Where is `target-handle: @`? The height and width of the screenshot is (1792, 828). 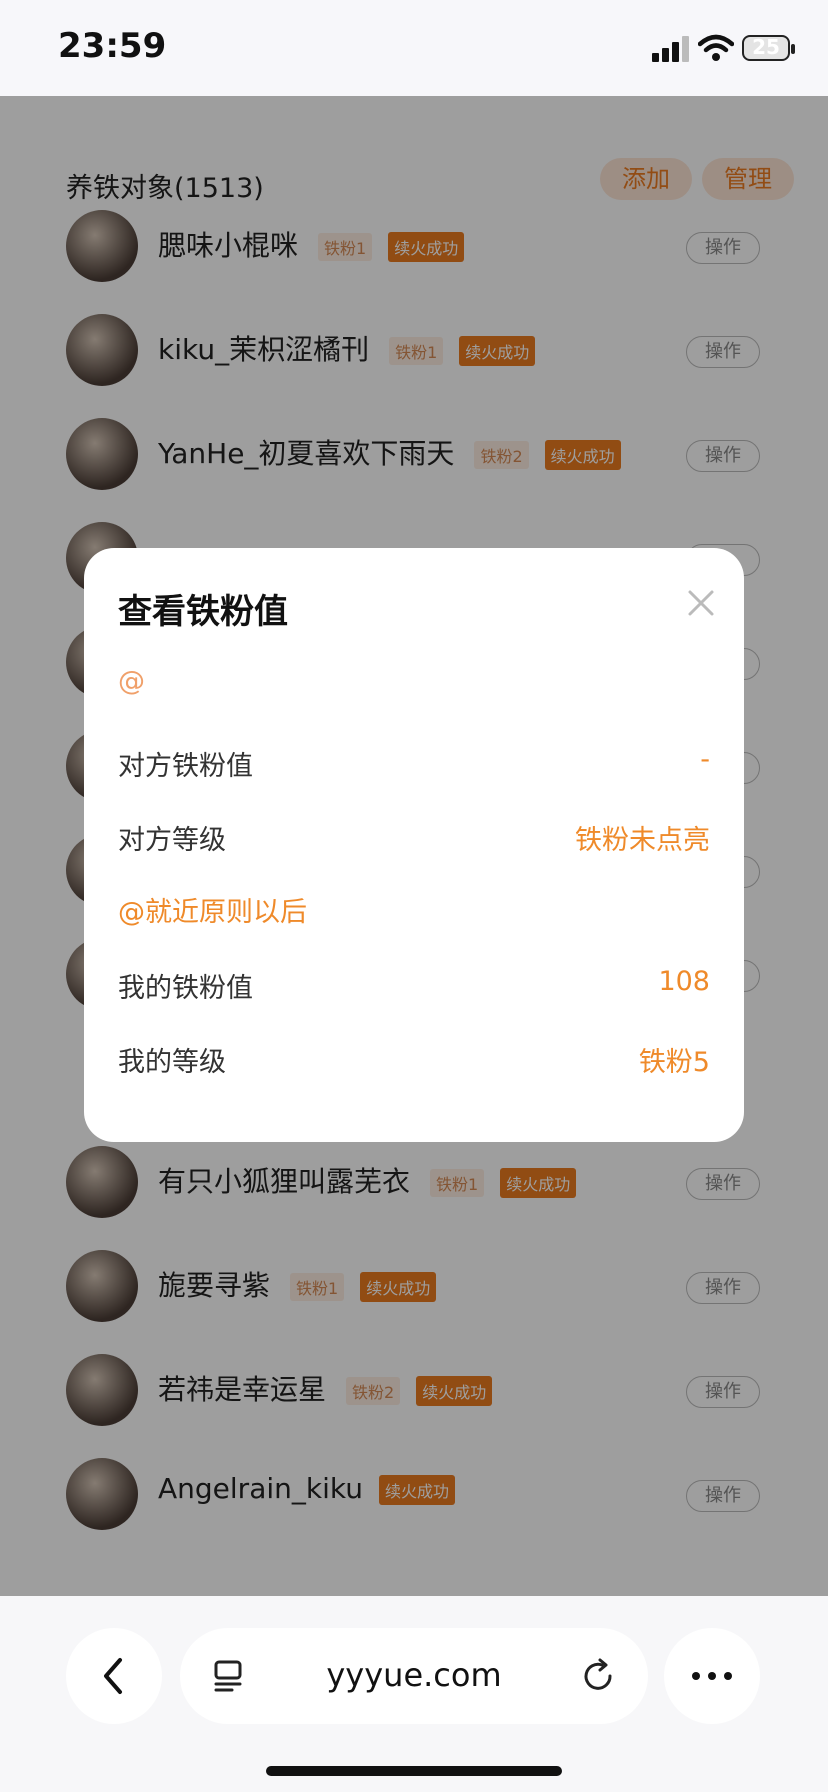
target-handle: @ is located at coordinates (131, 681).